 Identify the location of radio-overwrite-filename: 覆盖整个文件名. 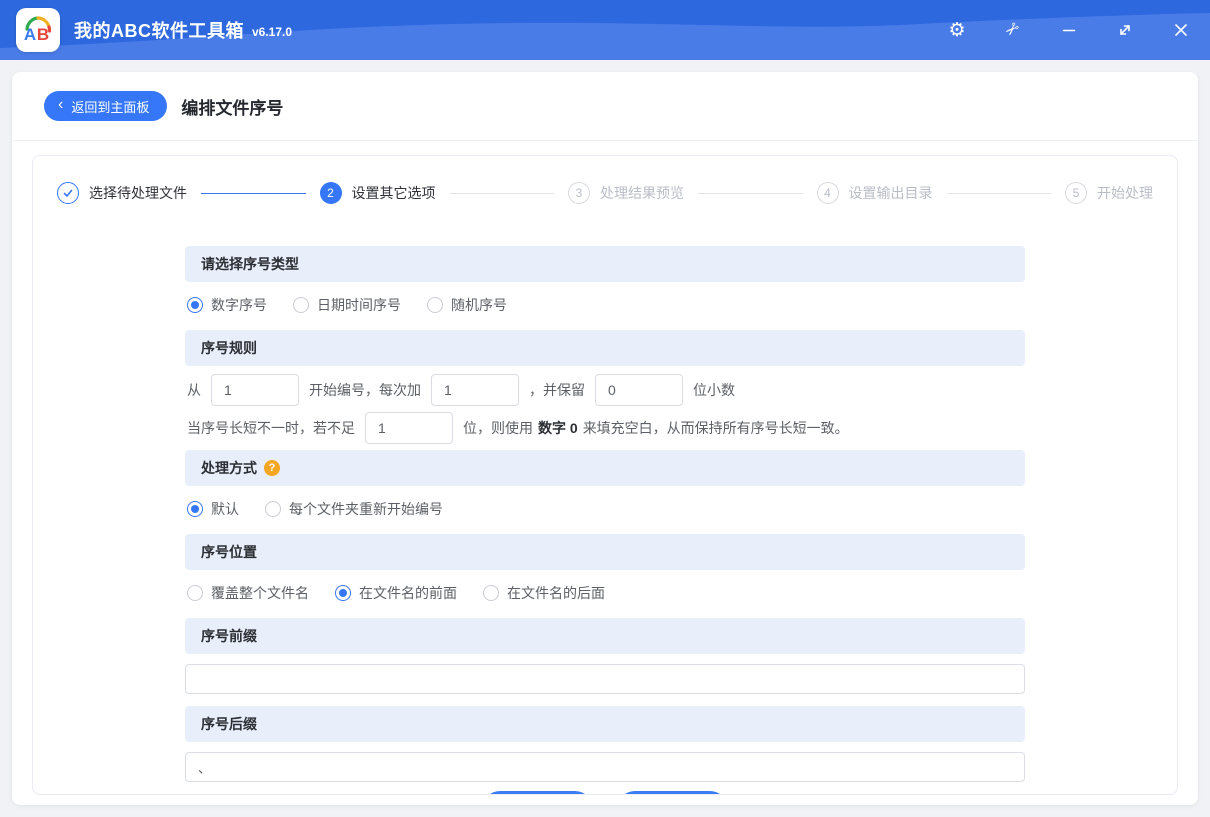
(248, 593).